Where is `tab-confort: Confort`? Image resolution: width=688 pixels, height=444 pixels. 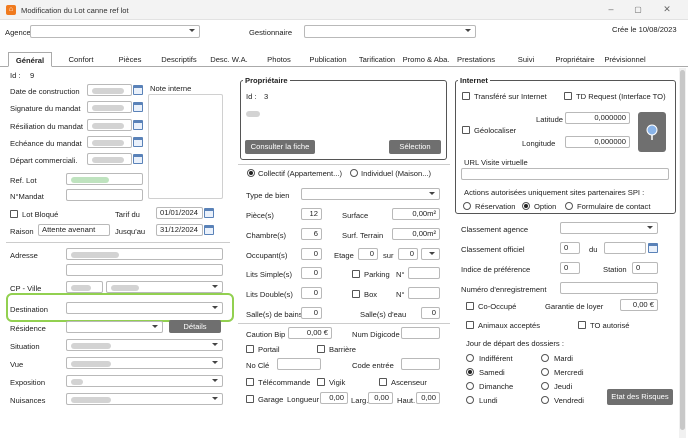 tab-confort: Confort is located at coordinates (81, 59).